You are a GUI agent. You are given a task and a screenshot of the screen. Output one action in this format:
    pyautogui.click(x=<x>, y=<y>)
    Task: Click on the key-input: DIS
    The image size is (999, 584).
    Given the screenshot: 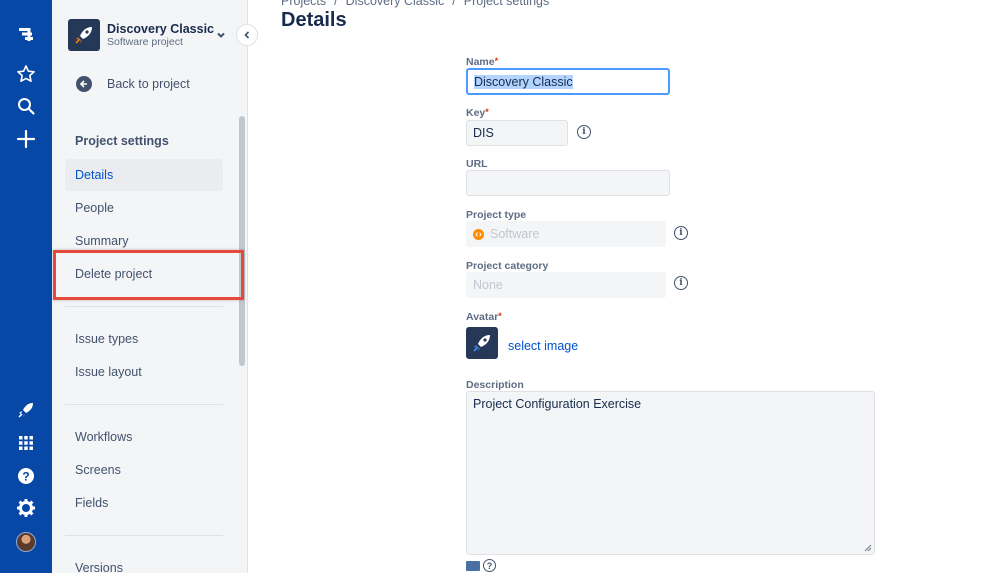 What is the action you would take?
    pyautogui.click(x=517, y=133)
    